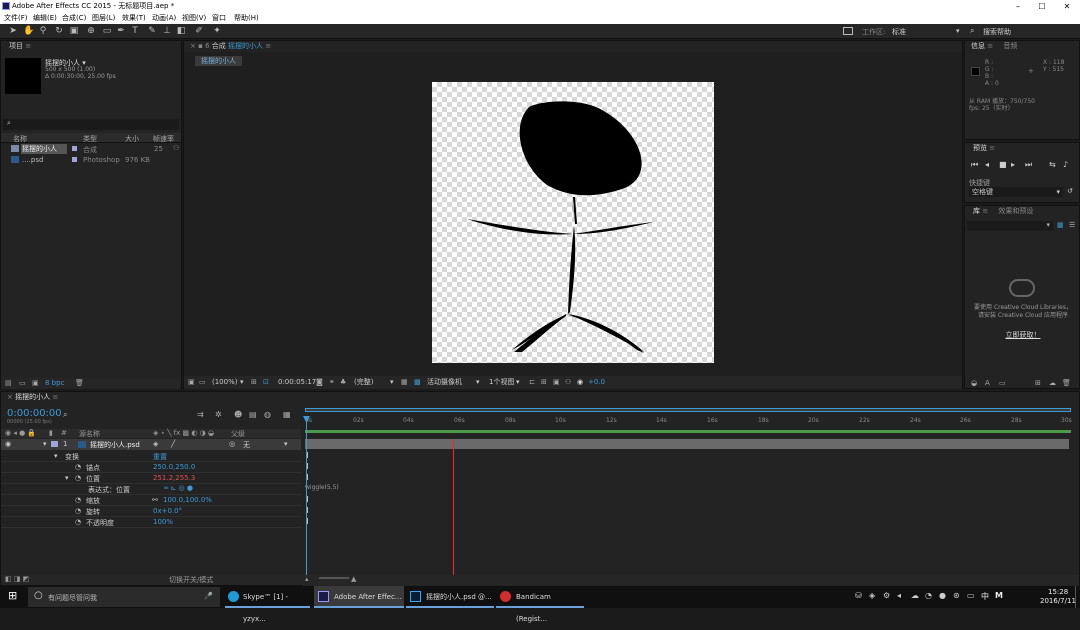  Describe the element at coordinates (287, 414) in the screenshot. I see `graph-editor-icon: ▦` at that location.